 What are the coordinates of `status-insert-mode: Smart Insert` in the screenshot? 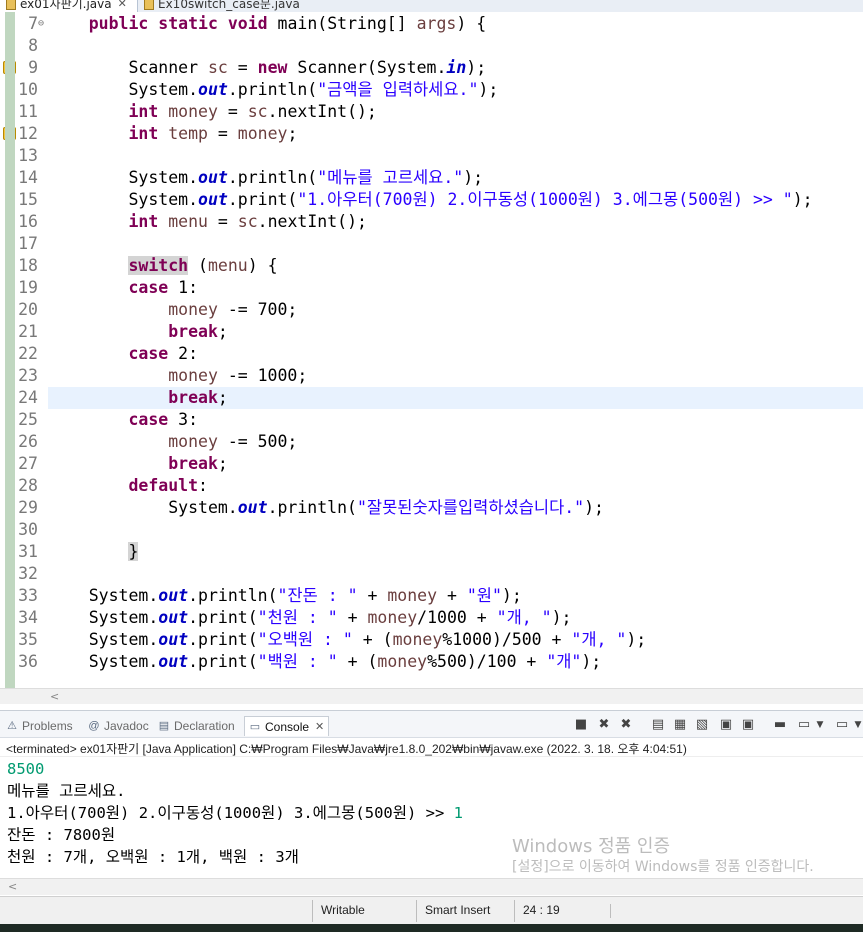 It's located at (457, 910).